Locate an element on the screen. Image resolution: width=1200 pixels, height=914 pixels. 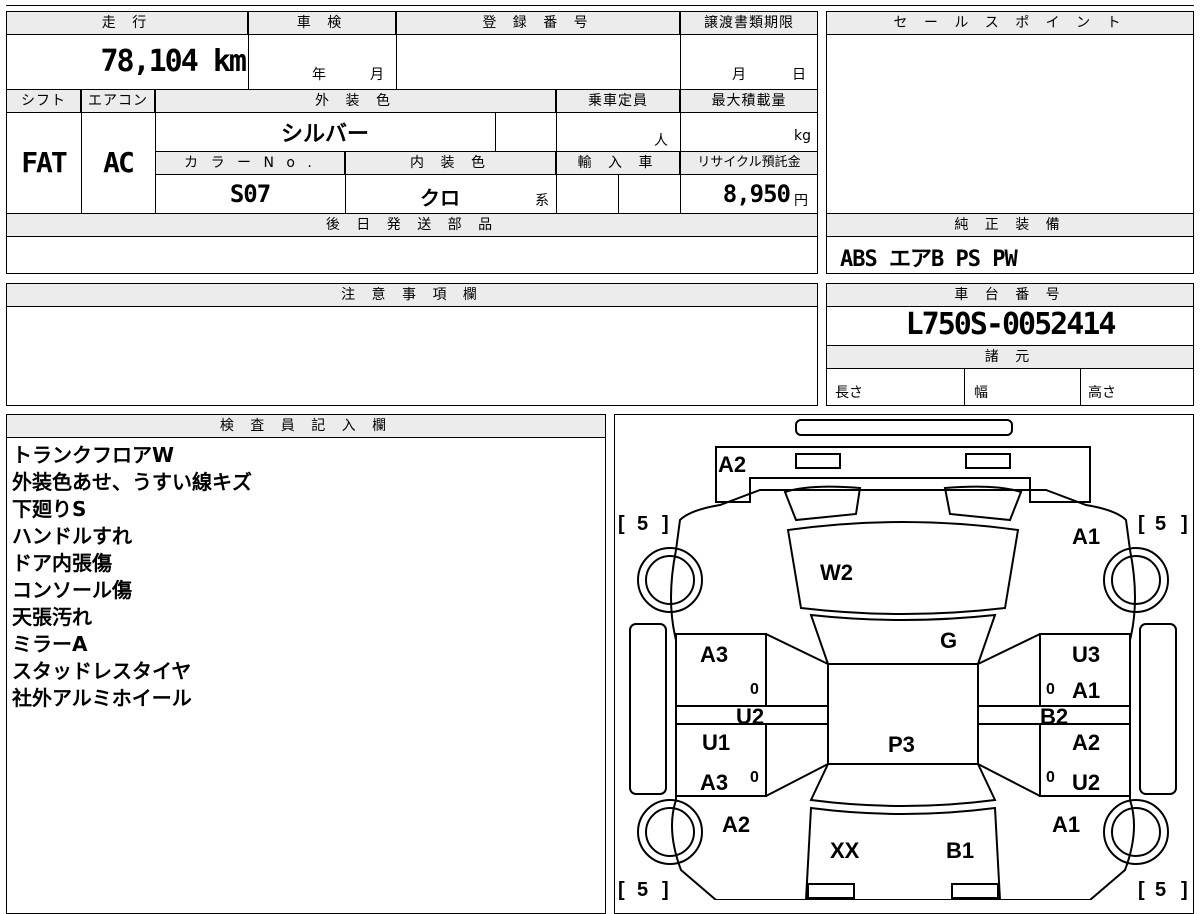
mark-trunk: A2 is located at coordinates (732, 464).